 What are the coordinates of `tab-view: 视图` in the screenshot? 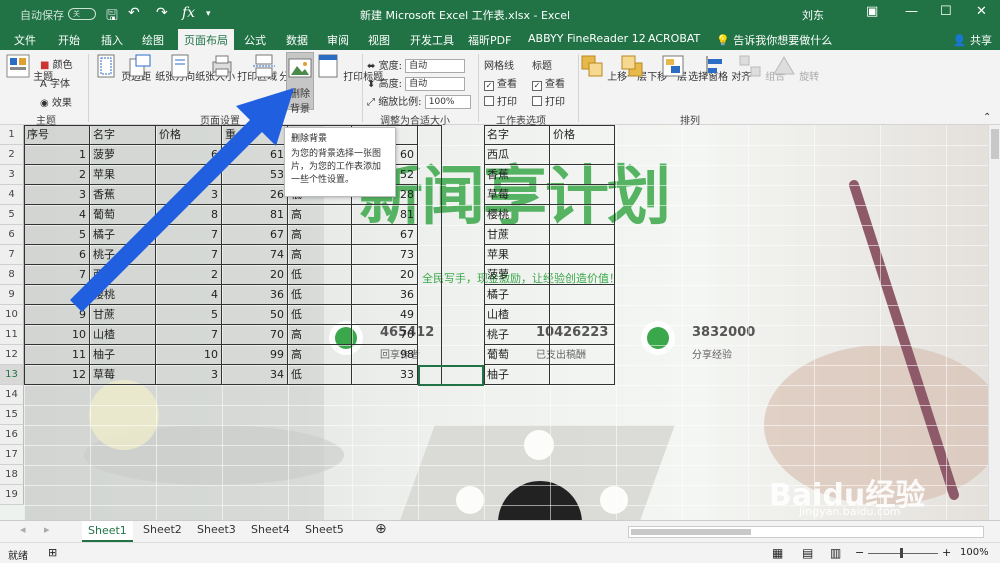 It's located at (379, 40).